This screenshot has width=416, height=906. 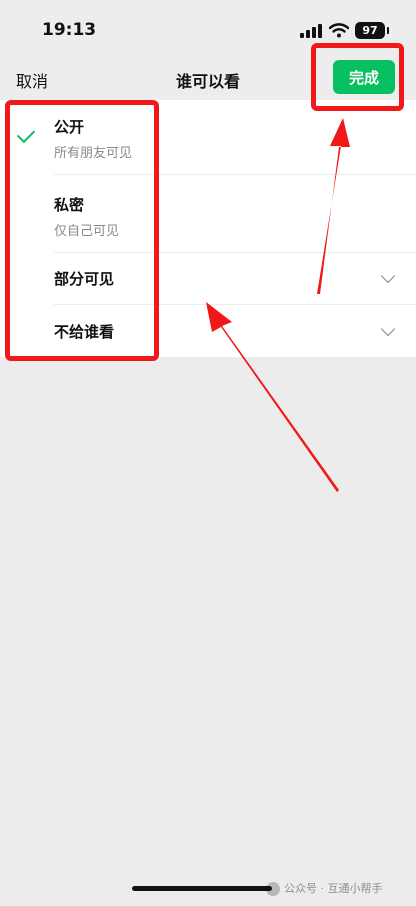 I want to click on status-time: 19:13, so click(x=69, y=30).